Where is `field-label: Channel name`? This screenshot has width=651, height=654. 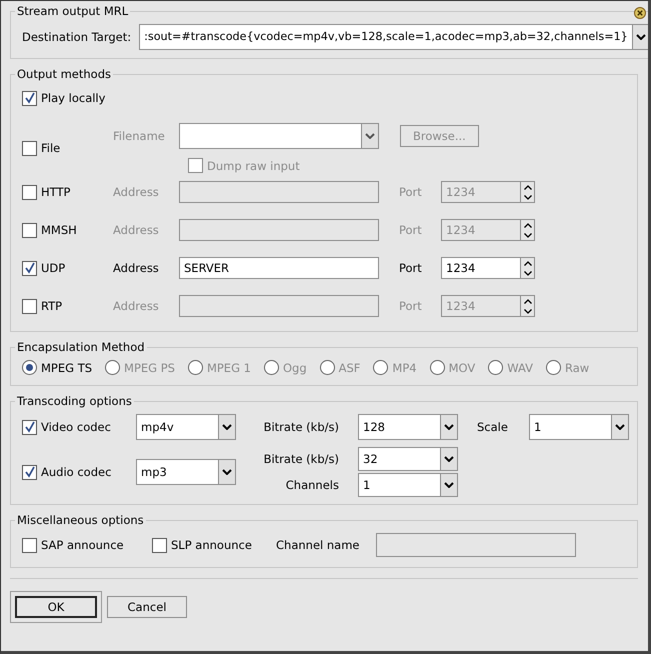 field-label: Channel name is located at coordinates (318, 545).